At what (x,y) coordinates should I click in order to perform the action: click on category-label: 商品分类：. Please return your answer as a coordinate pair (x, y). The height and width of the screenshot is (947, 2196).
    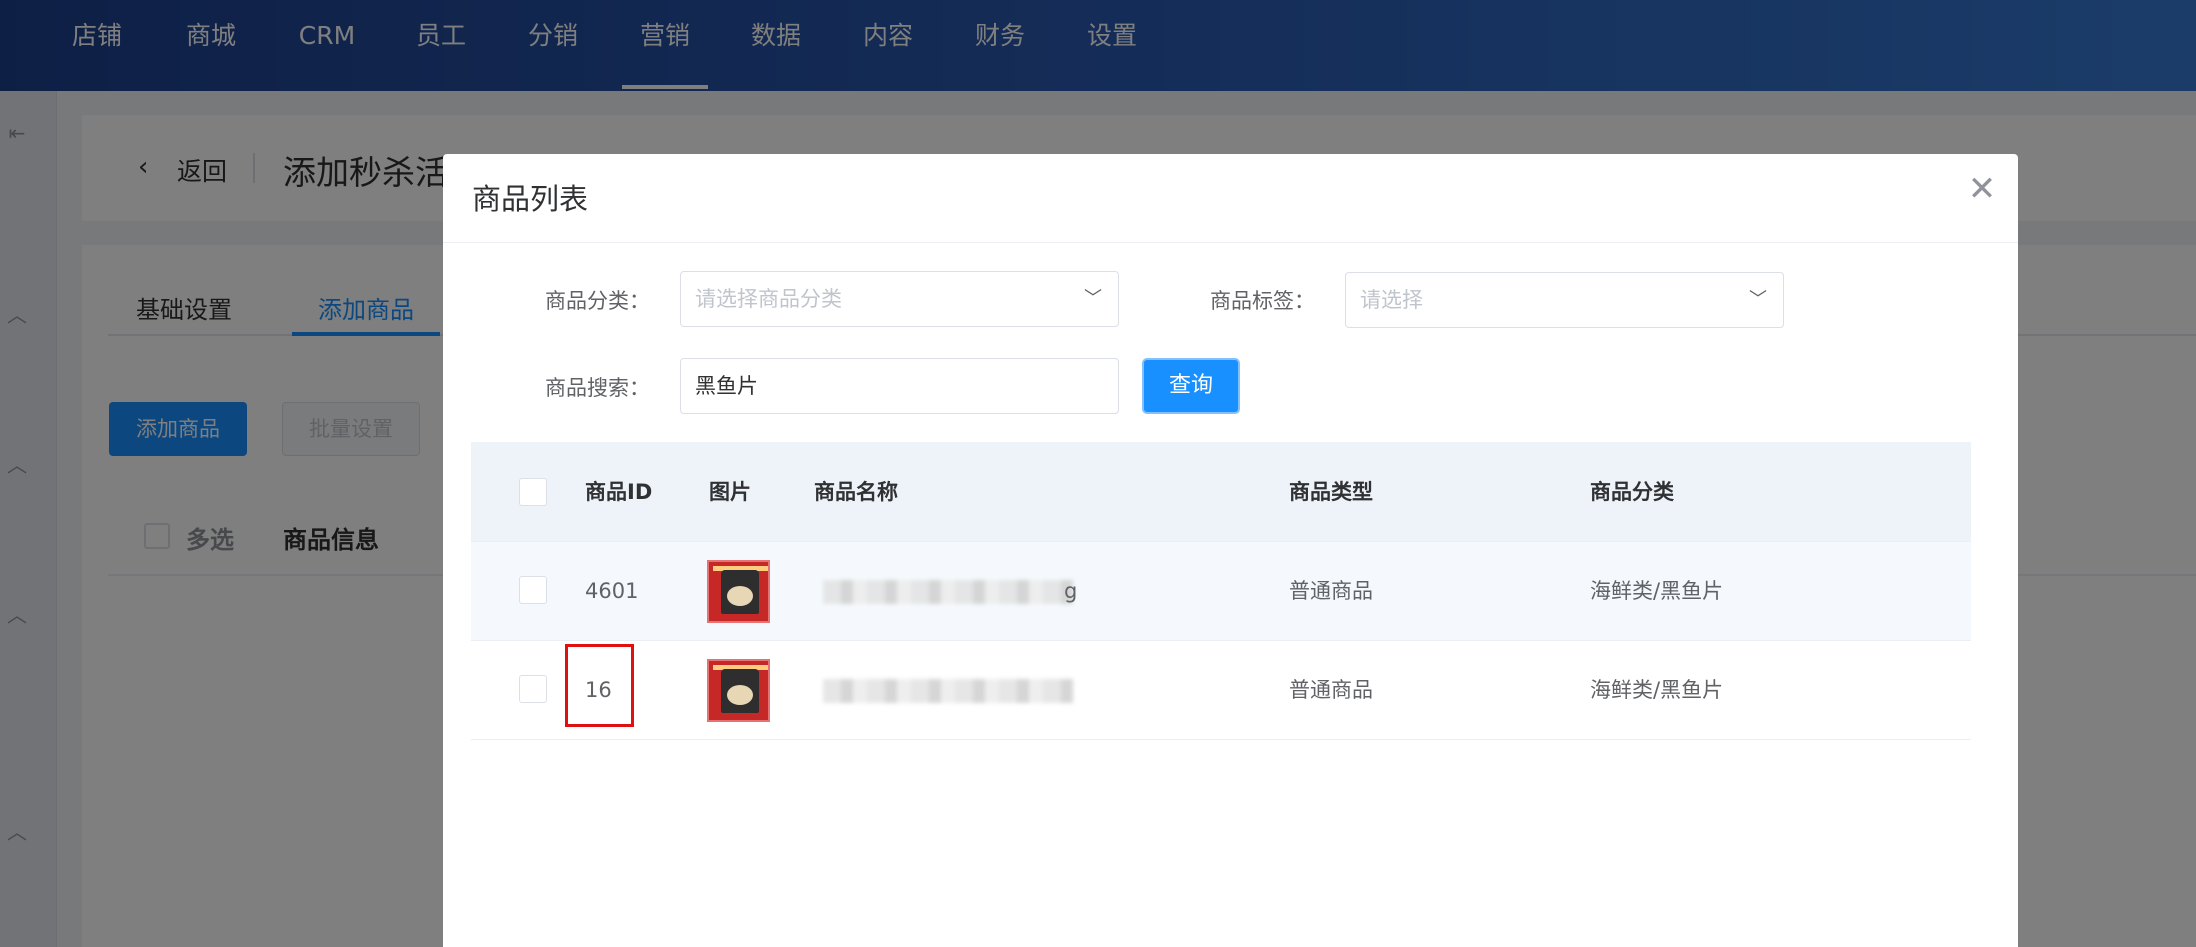
    Looking at the image, I should click on (597, 301).